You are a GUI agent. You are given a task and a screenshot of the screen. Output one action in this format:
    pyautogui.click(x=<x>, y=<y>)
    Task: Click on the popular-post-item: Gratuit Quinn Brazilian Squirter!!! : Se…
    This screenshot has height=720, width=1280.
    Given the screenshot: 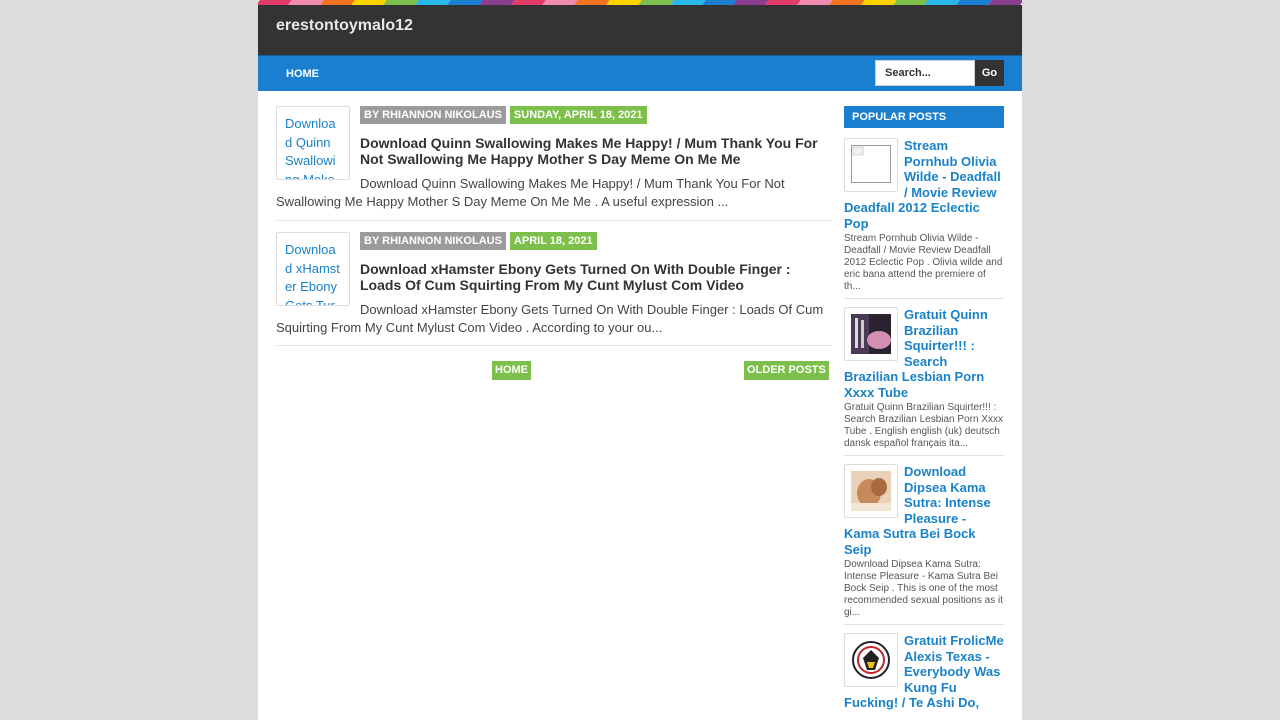 What is the action you would take?
    pyautogui.click(x=924, y=381)
    